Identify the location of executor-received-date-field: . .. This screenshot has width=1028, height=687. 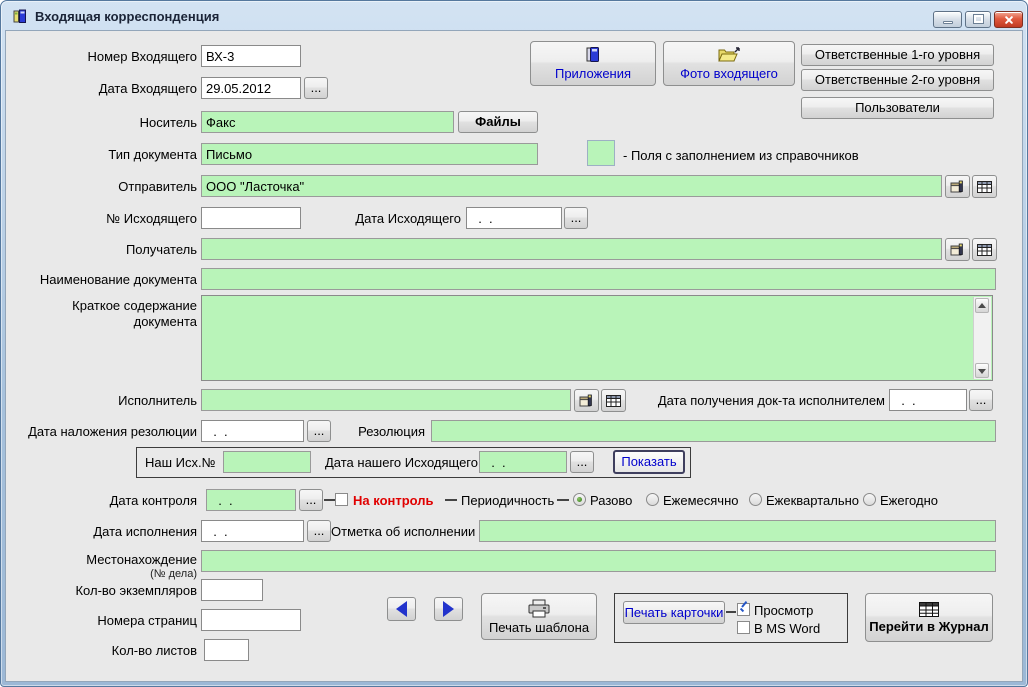
(928, 400).